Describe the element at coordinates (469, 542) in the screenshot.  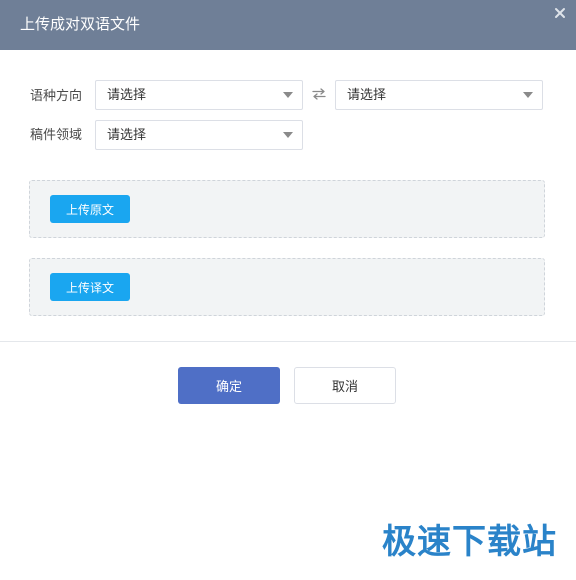
I see `watermark-logo: 极速下载站` at that location.